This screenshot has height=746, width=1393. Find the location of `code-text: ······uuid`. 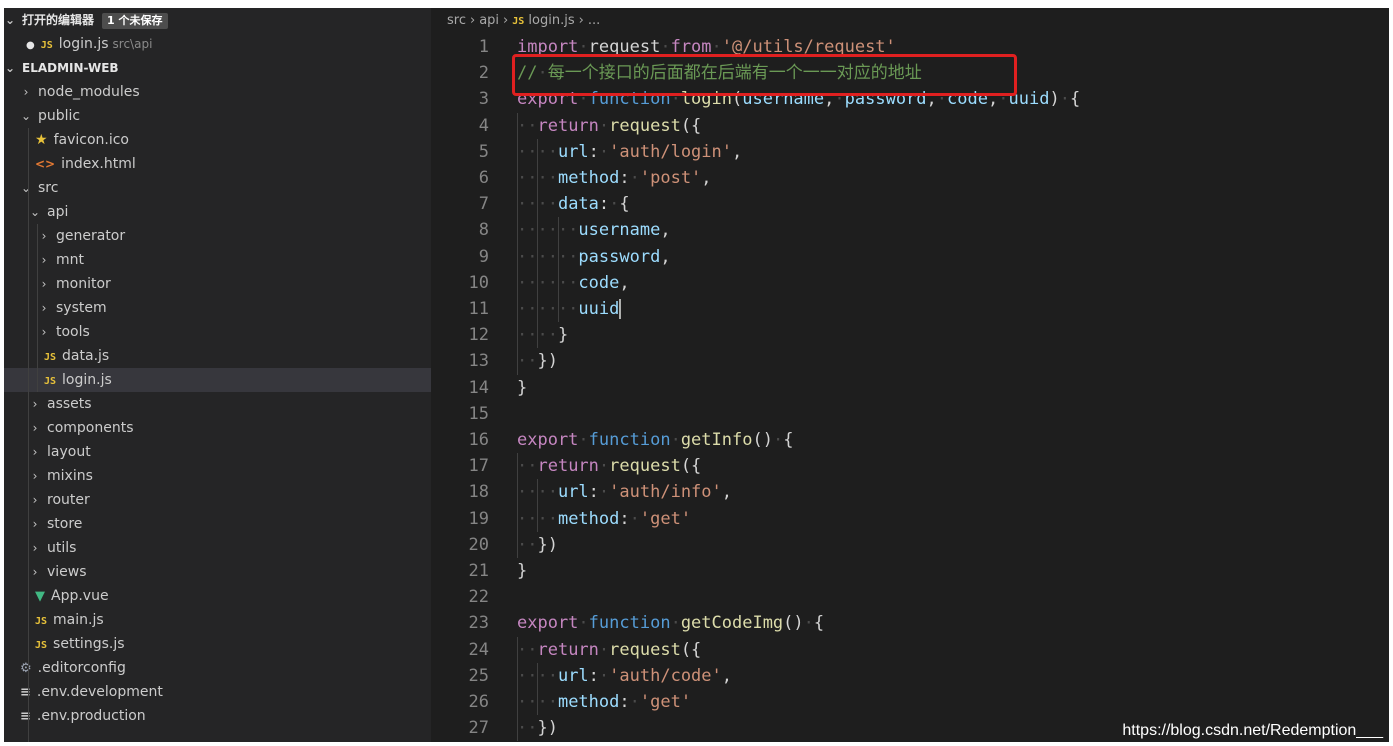

code-text: ······uuid is located at coordinates (568, 309).